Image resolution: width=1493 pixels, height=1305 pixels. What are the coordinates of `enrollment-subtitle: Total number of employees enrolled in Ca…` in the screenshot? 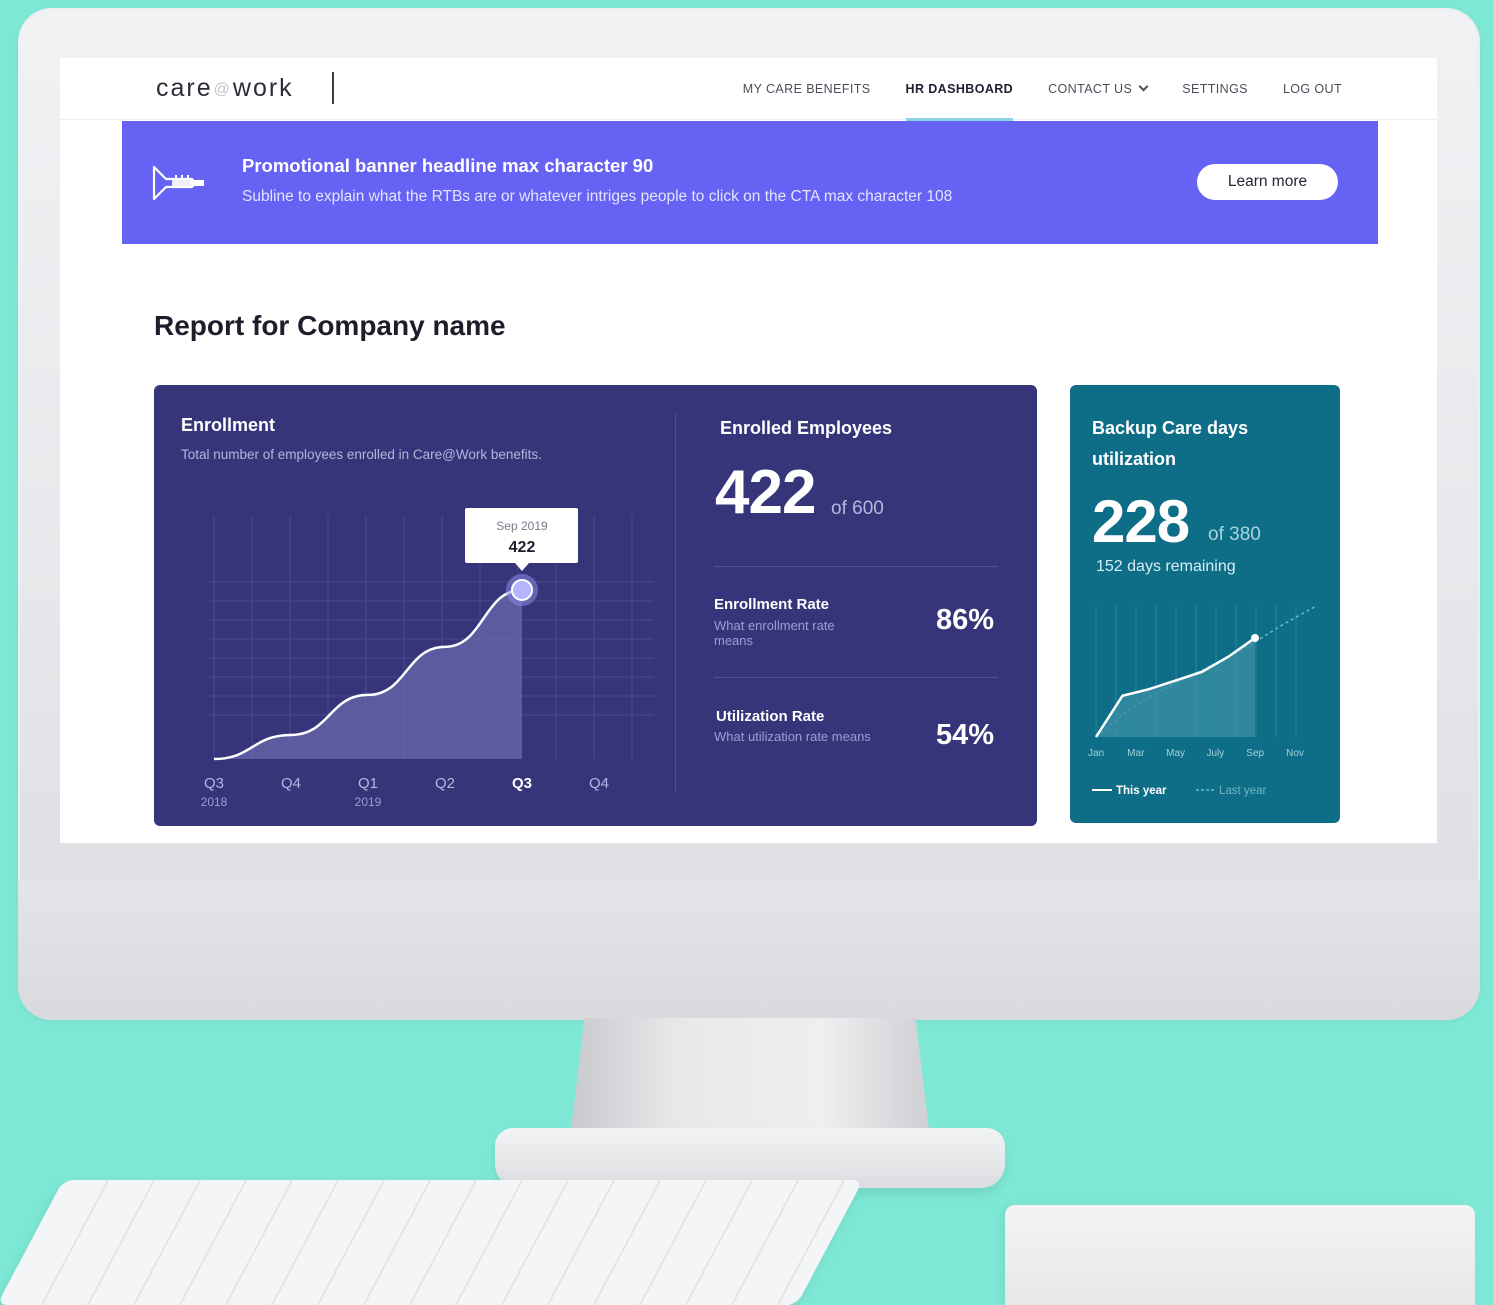 It's located at (361, 454).